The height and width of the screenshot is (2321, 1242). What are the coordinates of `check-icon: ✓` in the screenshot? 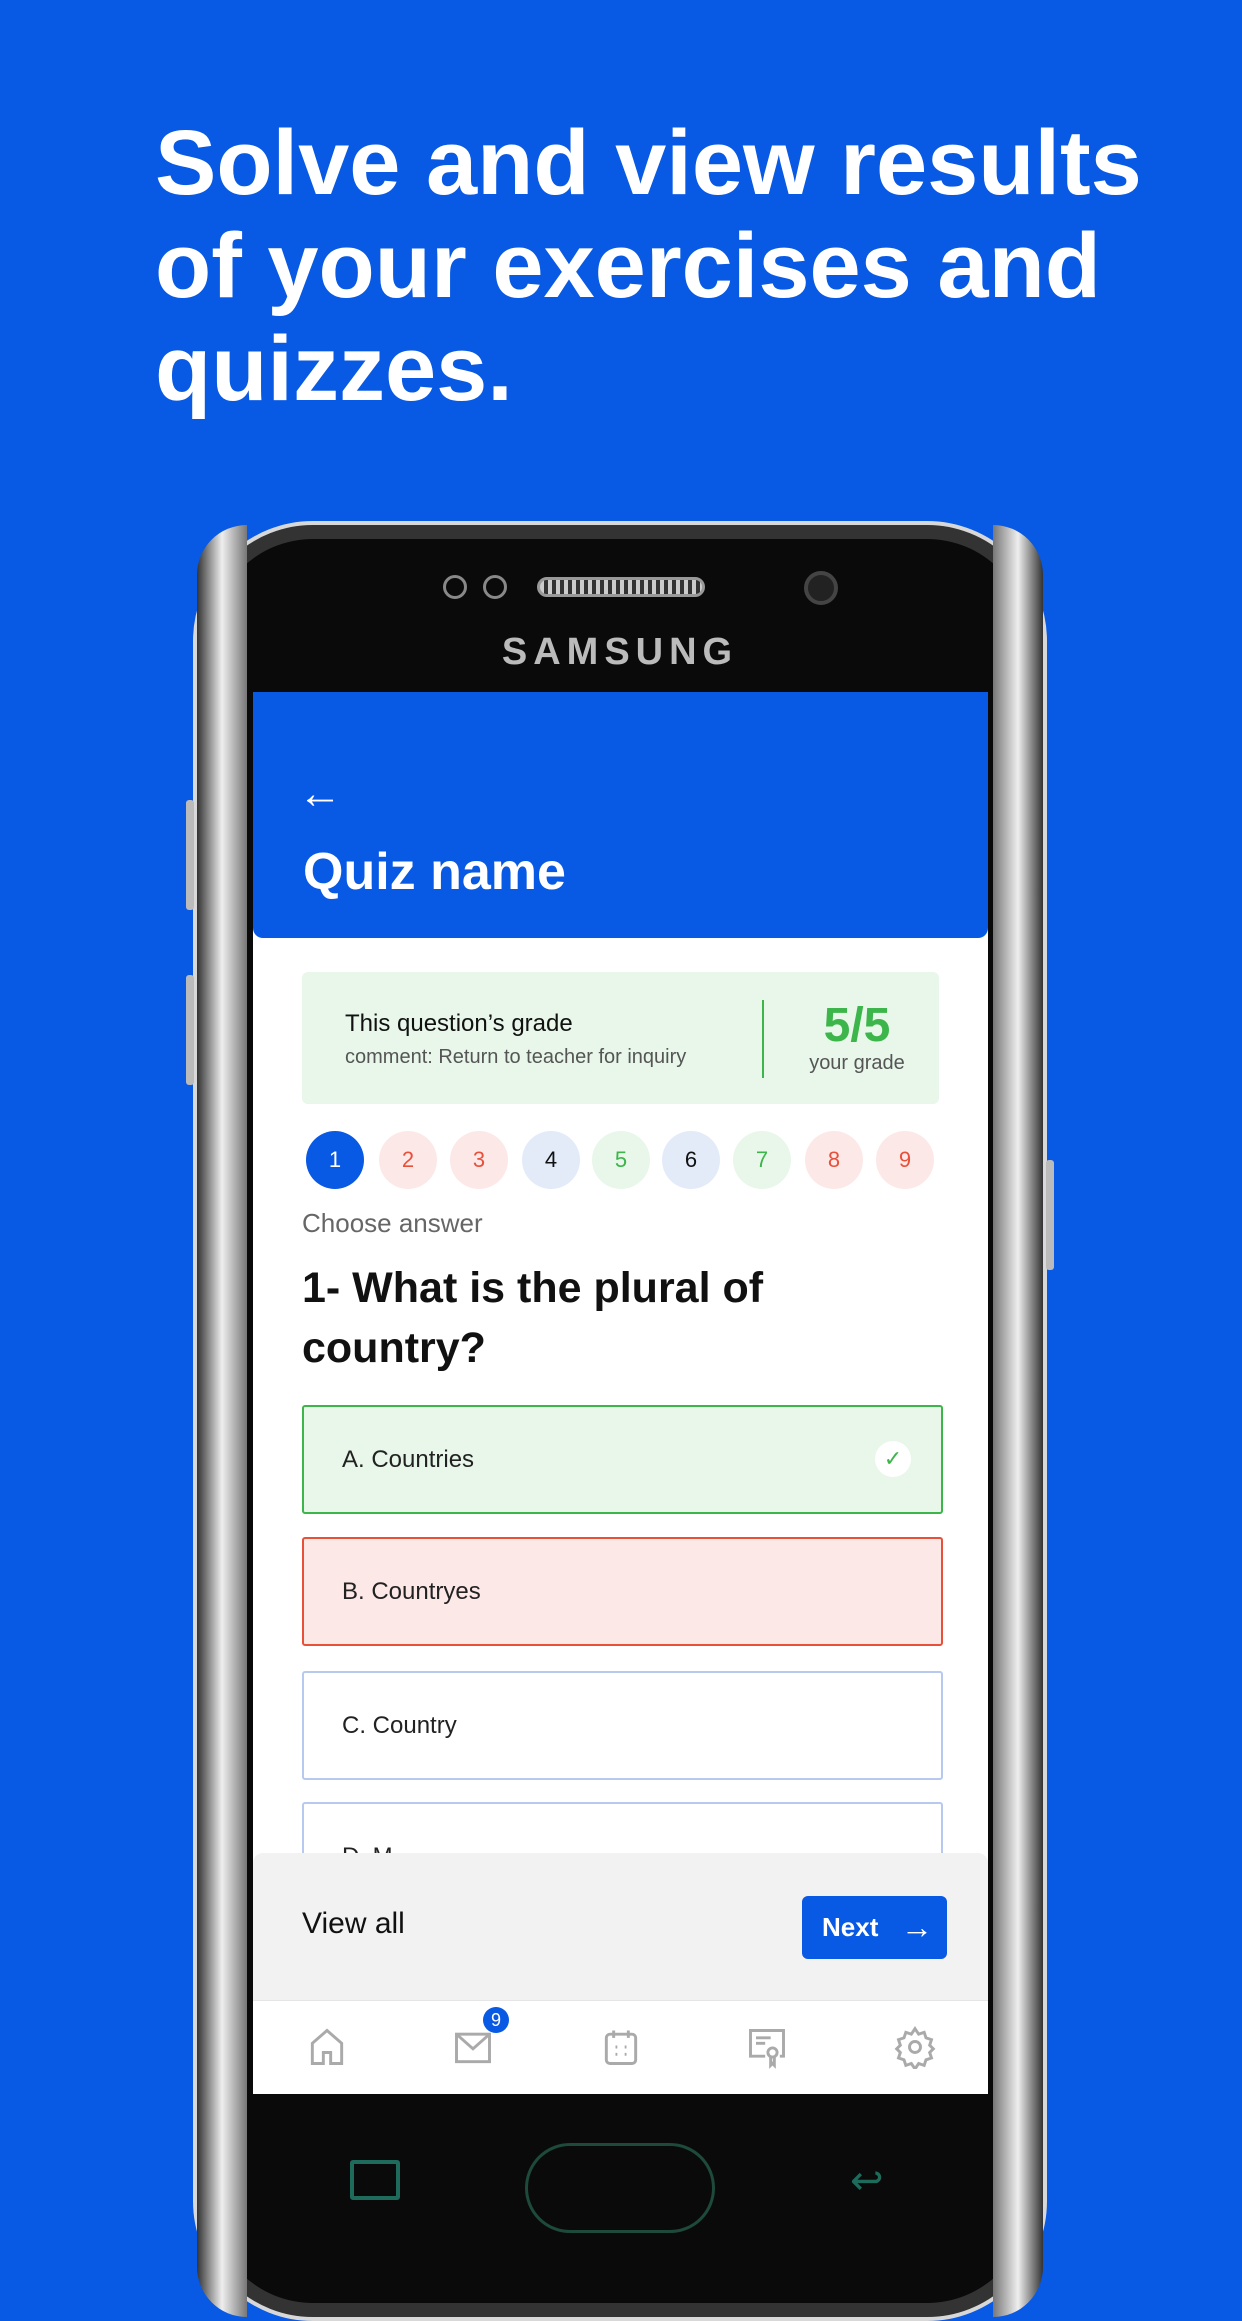 It's located at (893, 1459).